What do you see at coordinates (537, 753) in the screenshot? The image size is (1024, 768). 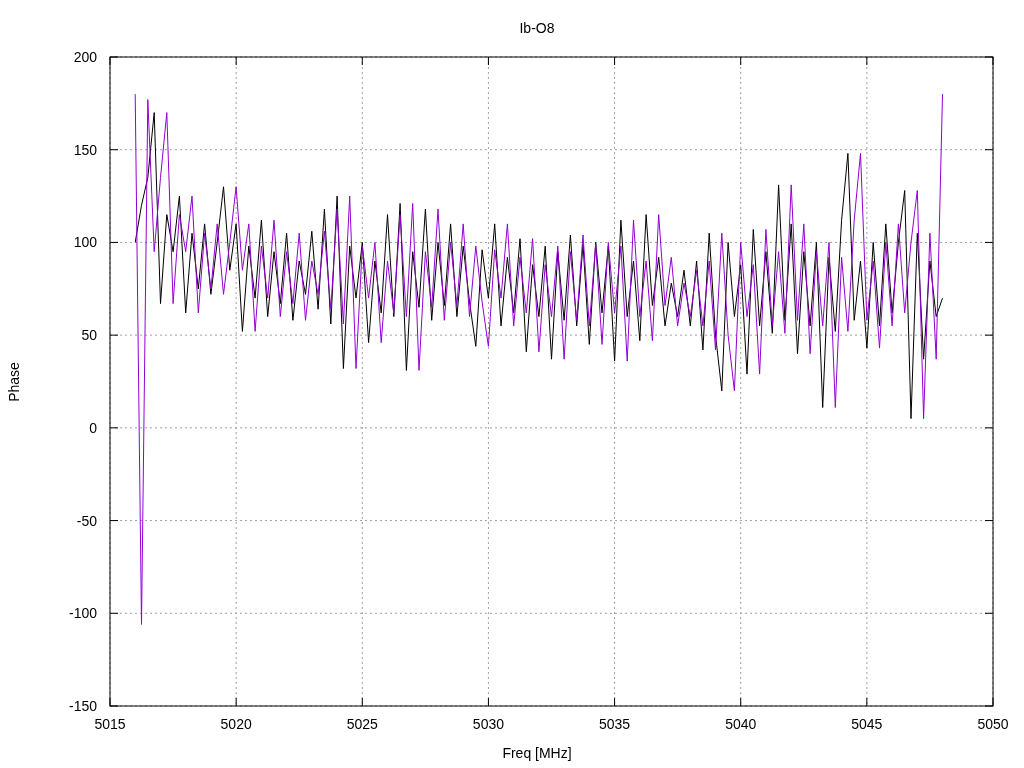 I see `x-axis-label: Freq [MHz]` at bounding box center [537, 753].